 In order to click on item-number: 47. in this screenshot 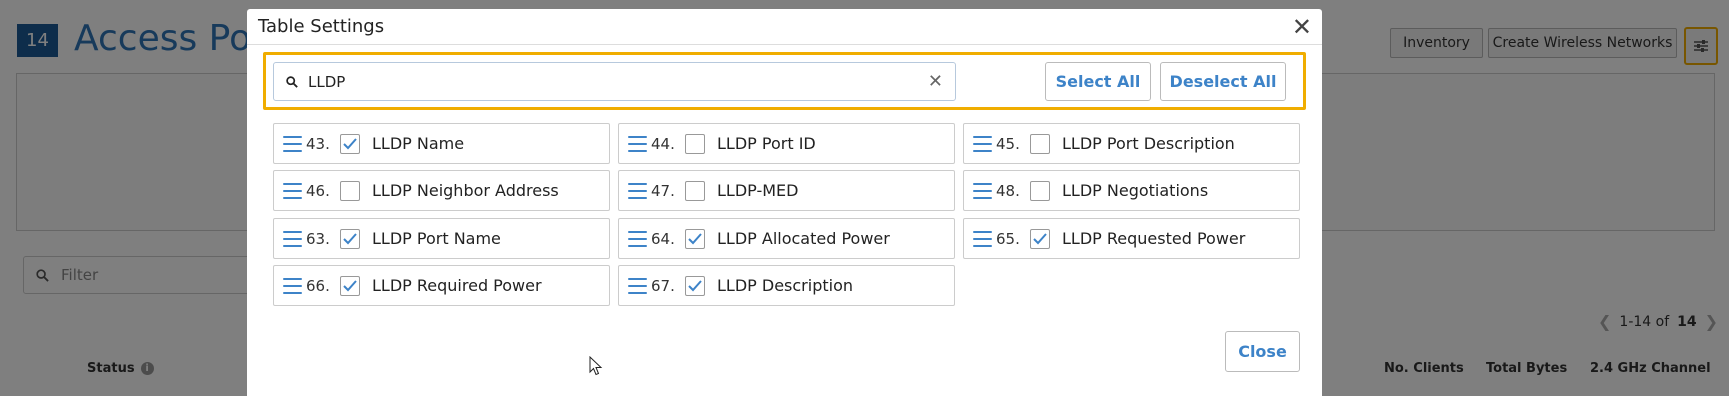, I will do `click(663, 190)`.